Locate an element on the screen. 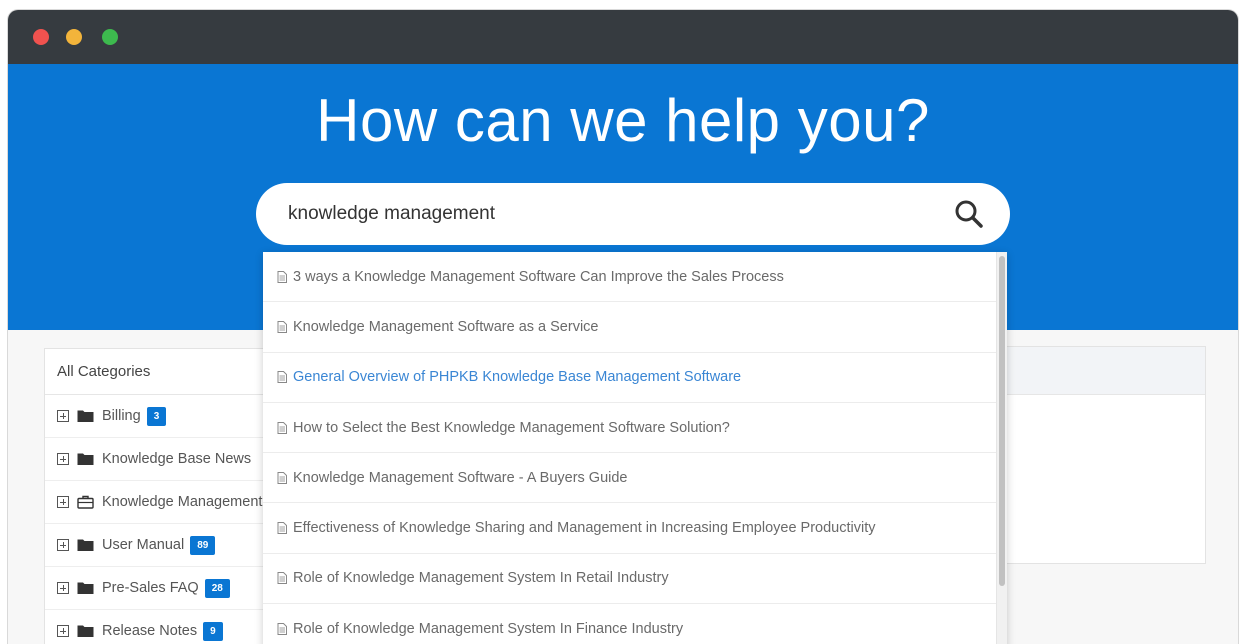 This screenshot has width=1246, height=644. category-item: Billing 3 is located at coordinates (164, 416).